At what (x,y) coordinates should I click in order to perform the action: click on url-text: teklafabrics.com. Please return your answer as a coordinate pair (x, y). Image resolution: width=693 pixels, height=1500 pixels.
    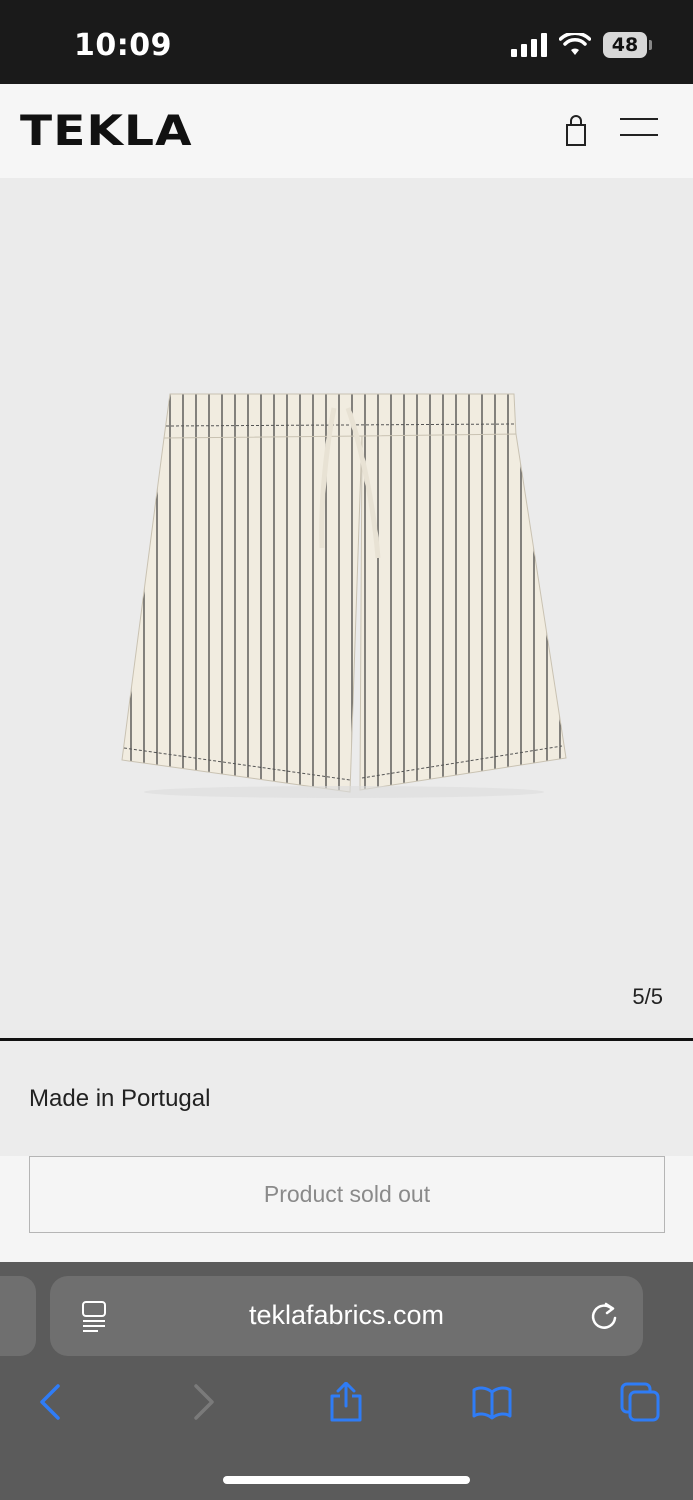
    Looking at the image, I should click on (346, 1315).